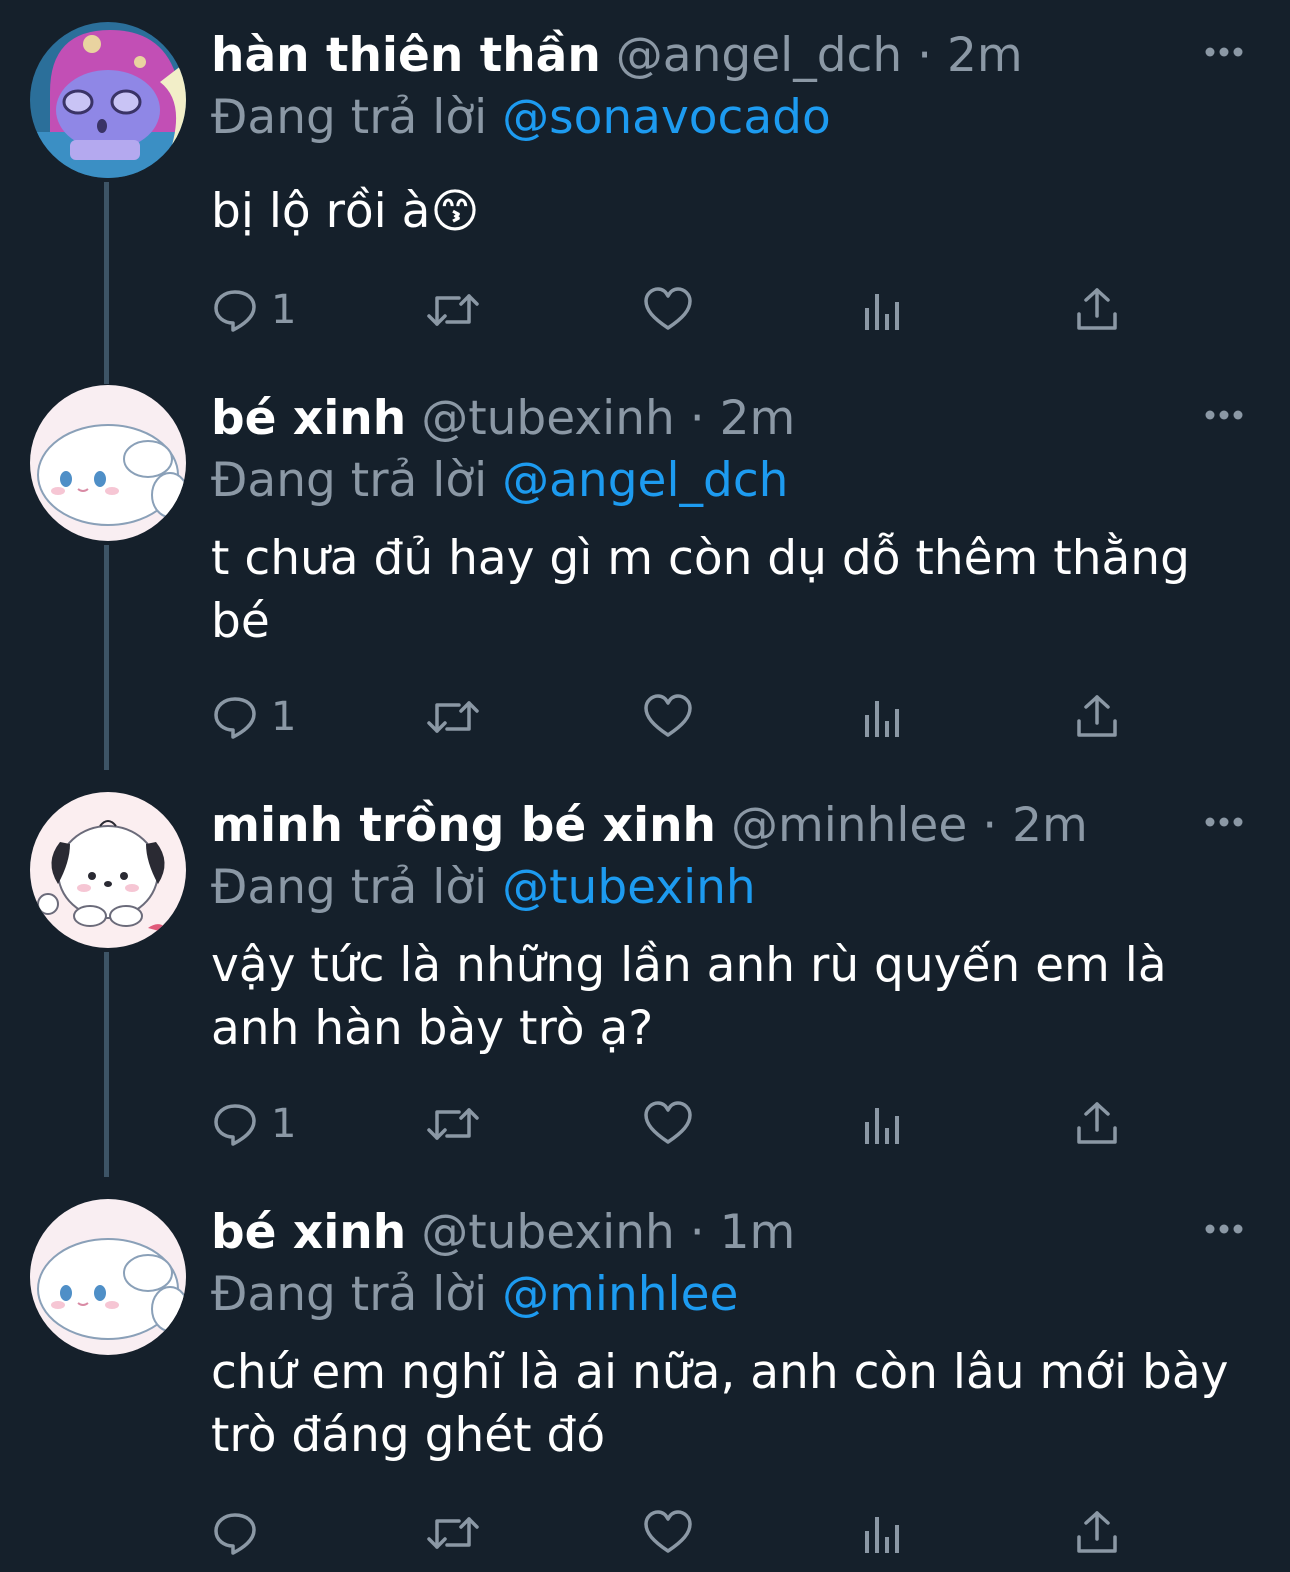 The width and height of the screenshot is (1290, 1572). I want to click on emoji: 😙, so click(455, 211).